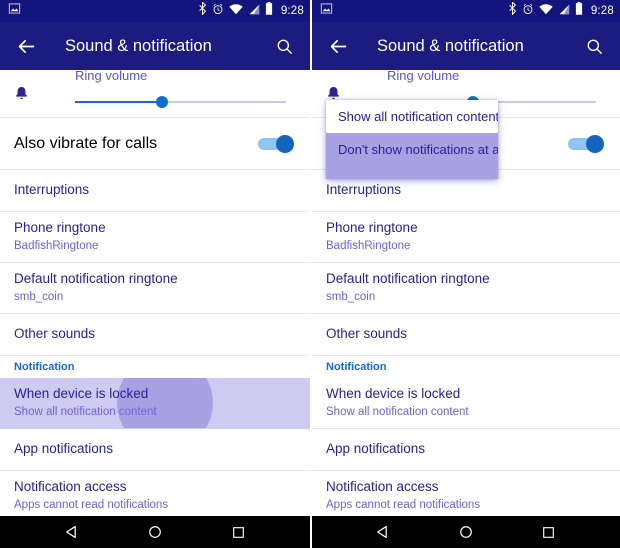 The height and width of the screenshot is (548, 620). I want to click on also-vibrate-row: Also vibrate for calls, so click(155, 144).